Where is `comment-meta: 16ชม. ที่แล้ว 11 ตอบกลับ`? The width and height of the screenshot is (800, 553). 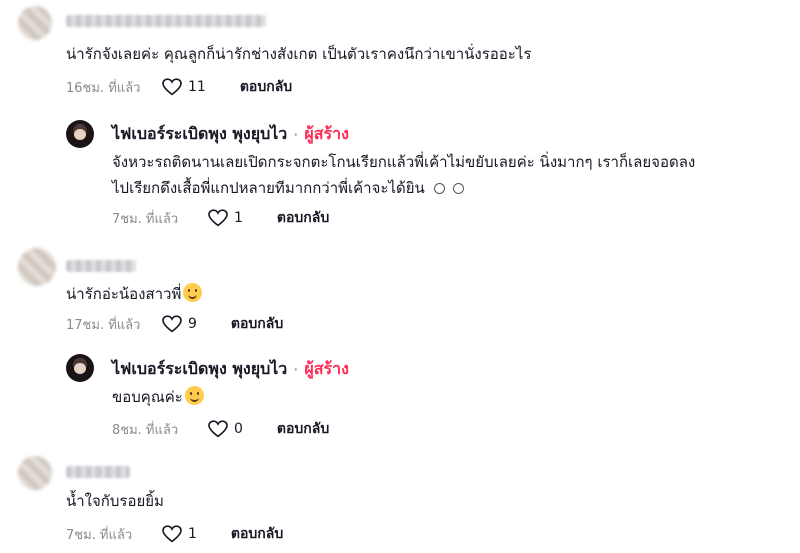 comment-meta: 16ชม. ที่แล้ว 11 ตอบกลับ is located at coordinates (179, 87).